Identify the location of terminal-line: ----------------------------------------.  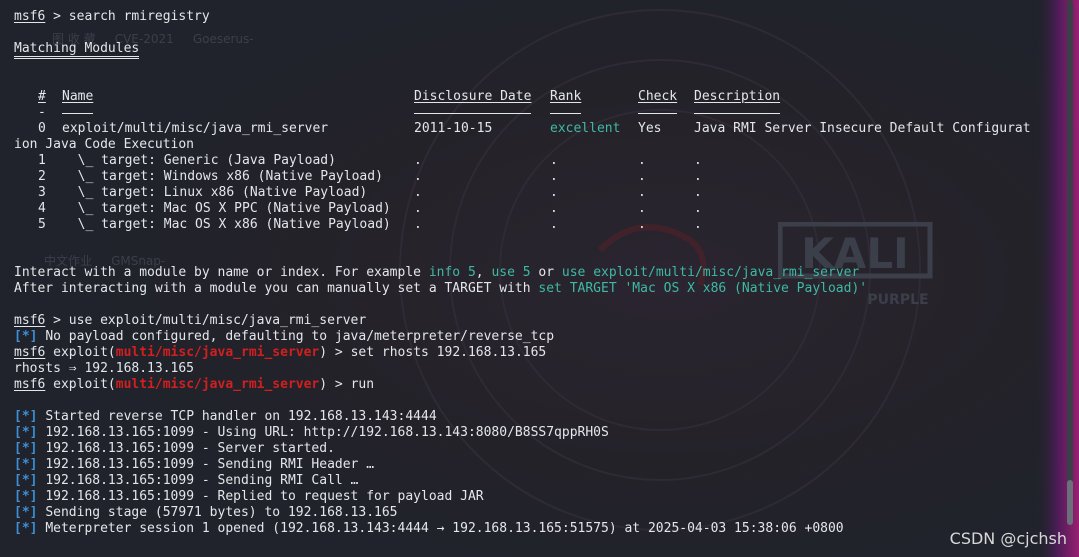
(536, 113).